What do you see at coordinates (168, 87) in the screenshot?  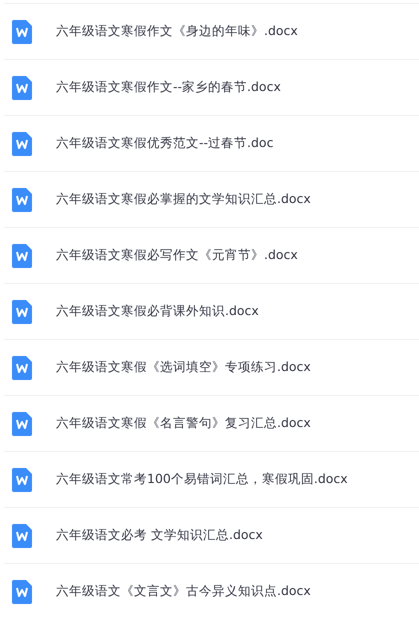 I see `file-name: 六年级语文寒假作文--家乡的春节.docx` at bounding box center [168, 87].